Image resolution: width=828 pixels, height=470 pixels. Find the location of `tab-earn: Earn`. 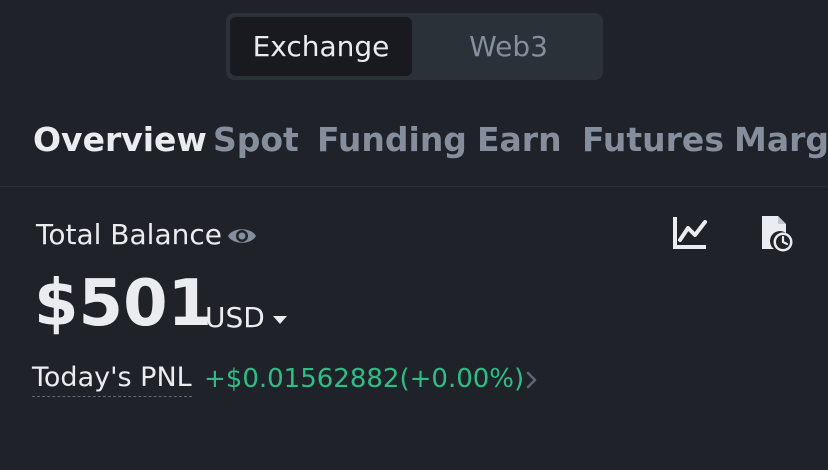

tab-earn: Earn is located at coordinates (519, 139).